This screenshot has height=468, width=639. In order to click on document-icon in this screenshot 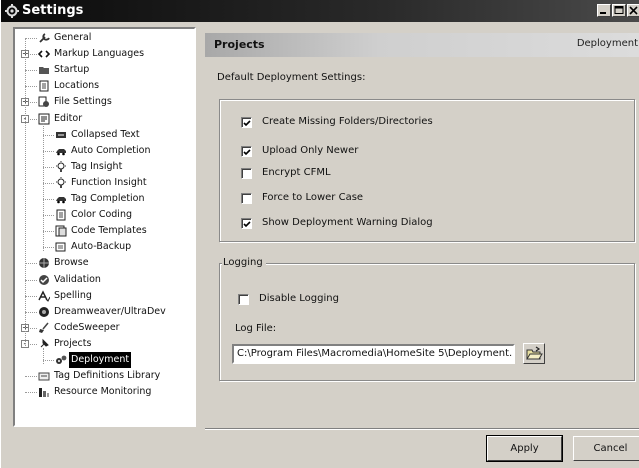, I will do `click(61, 215)`.